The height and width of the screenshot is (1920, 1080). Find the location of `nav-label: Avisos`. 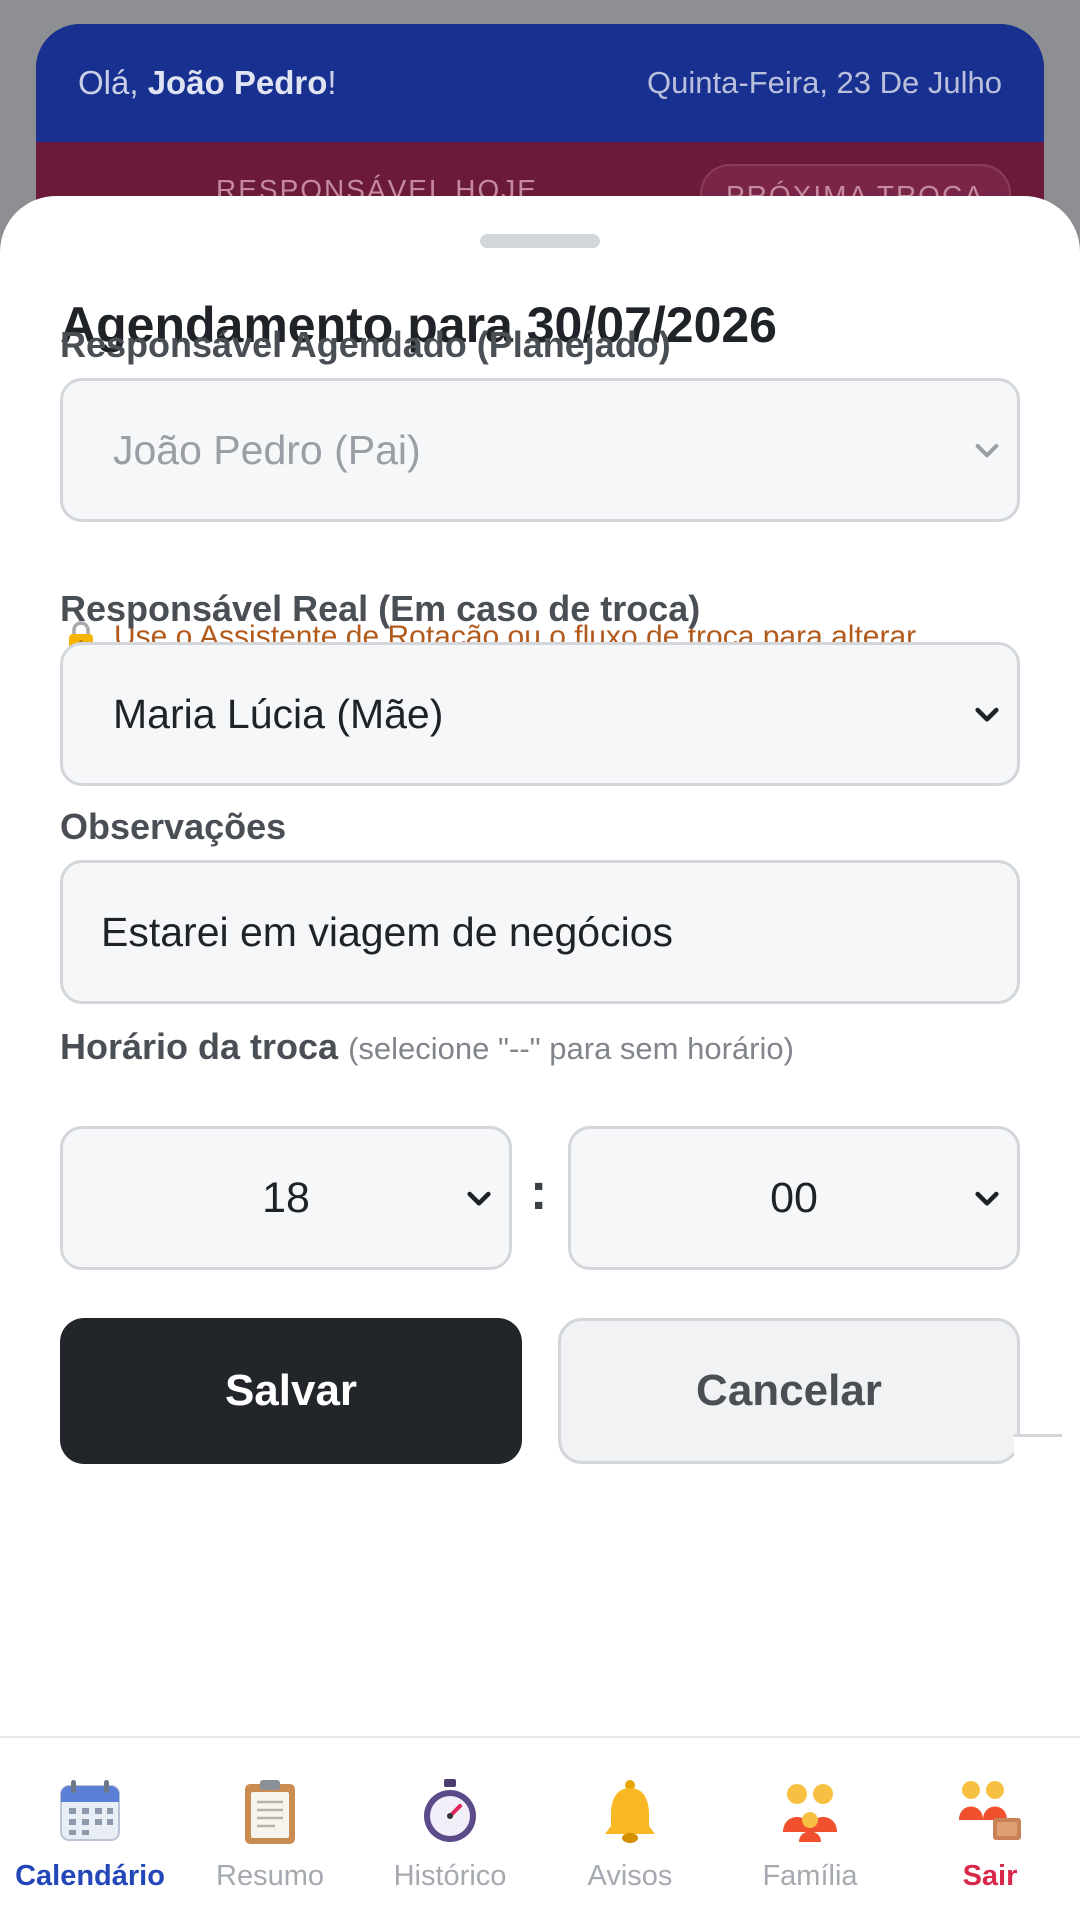

nav-label: Avisos is located at coordinates (630, 1876).